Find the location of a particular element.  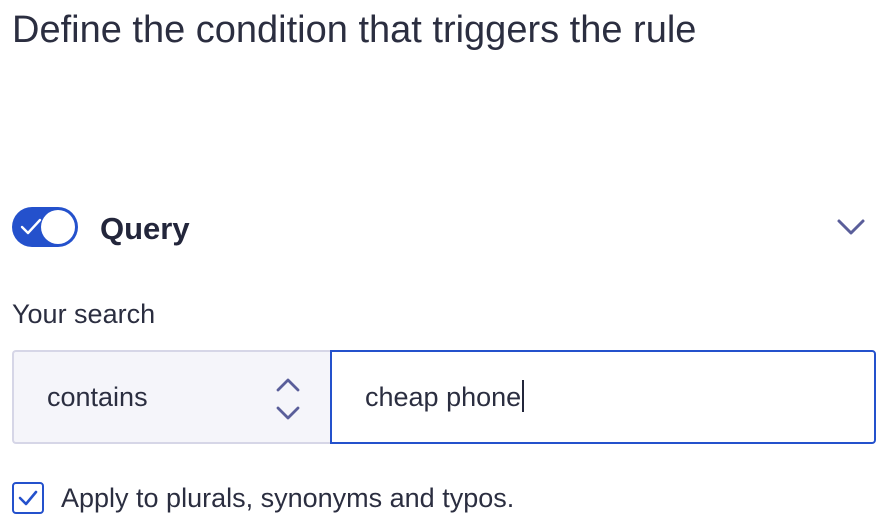

section-title: Query is located at coordinates (145, 228).